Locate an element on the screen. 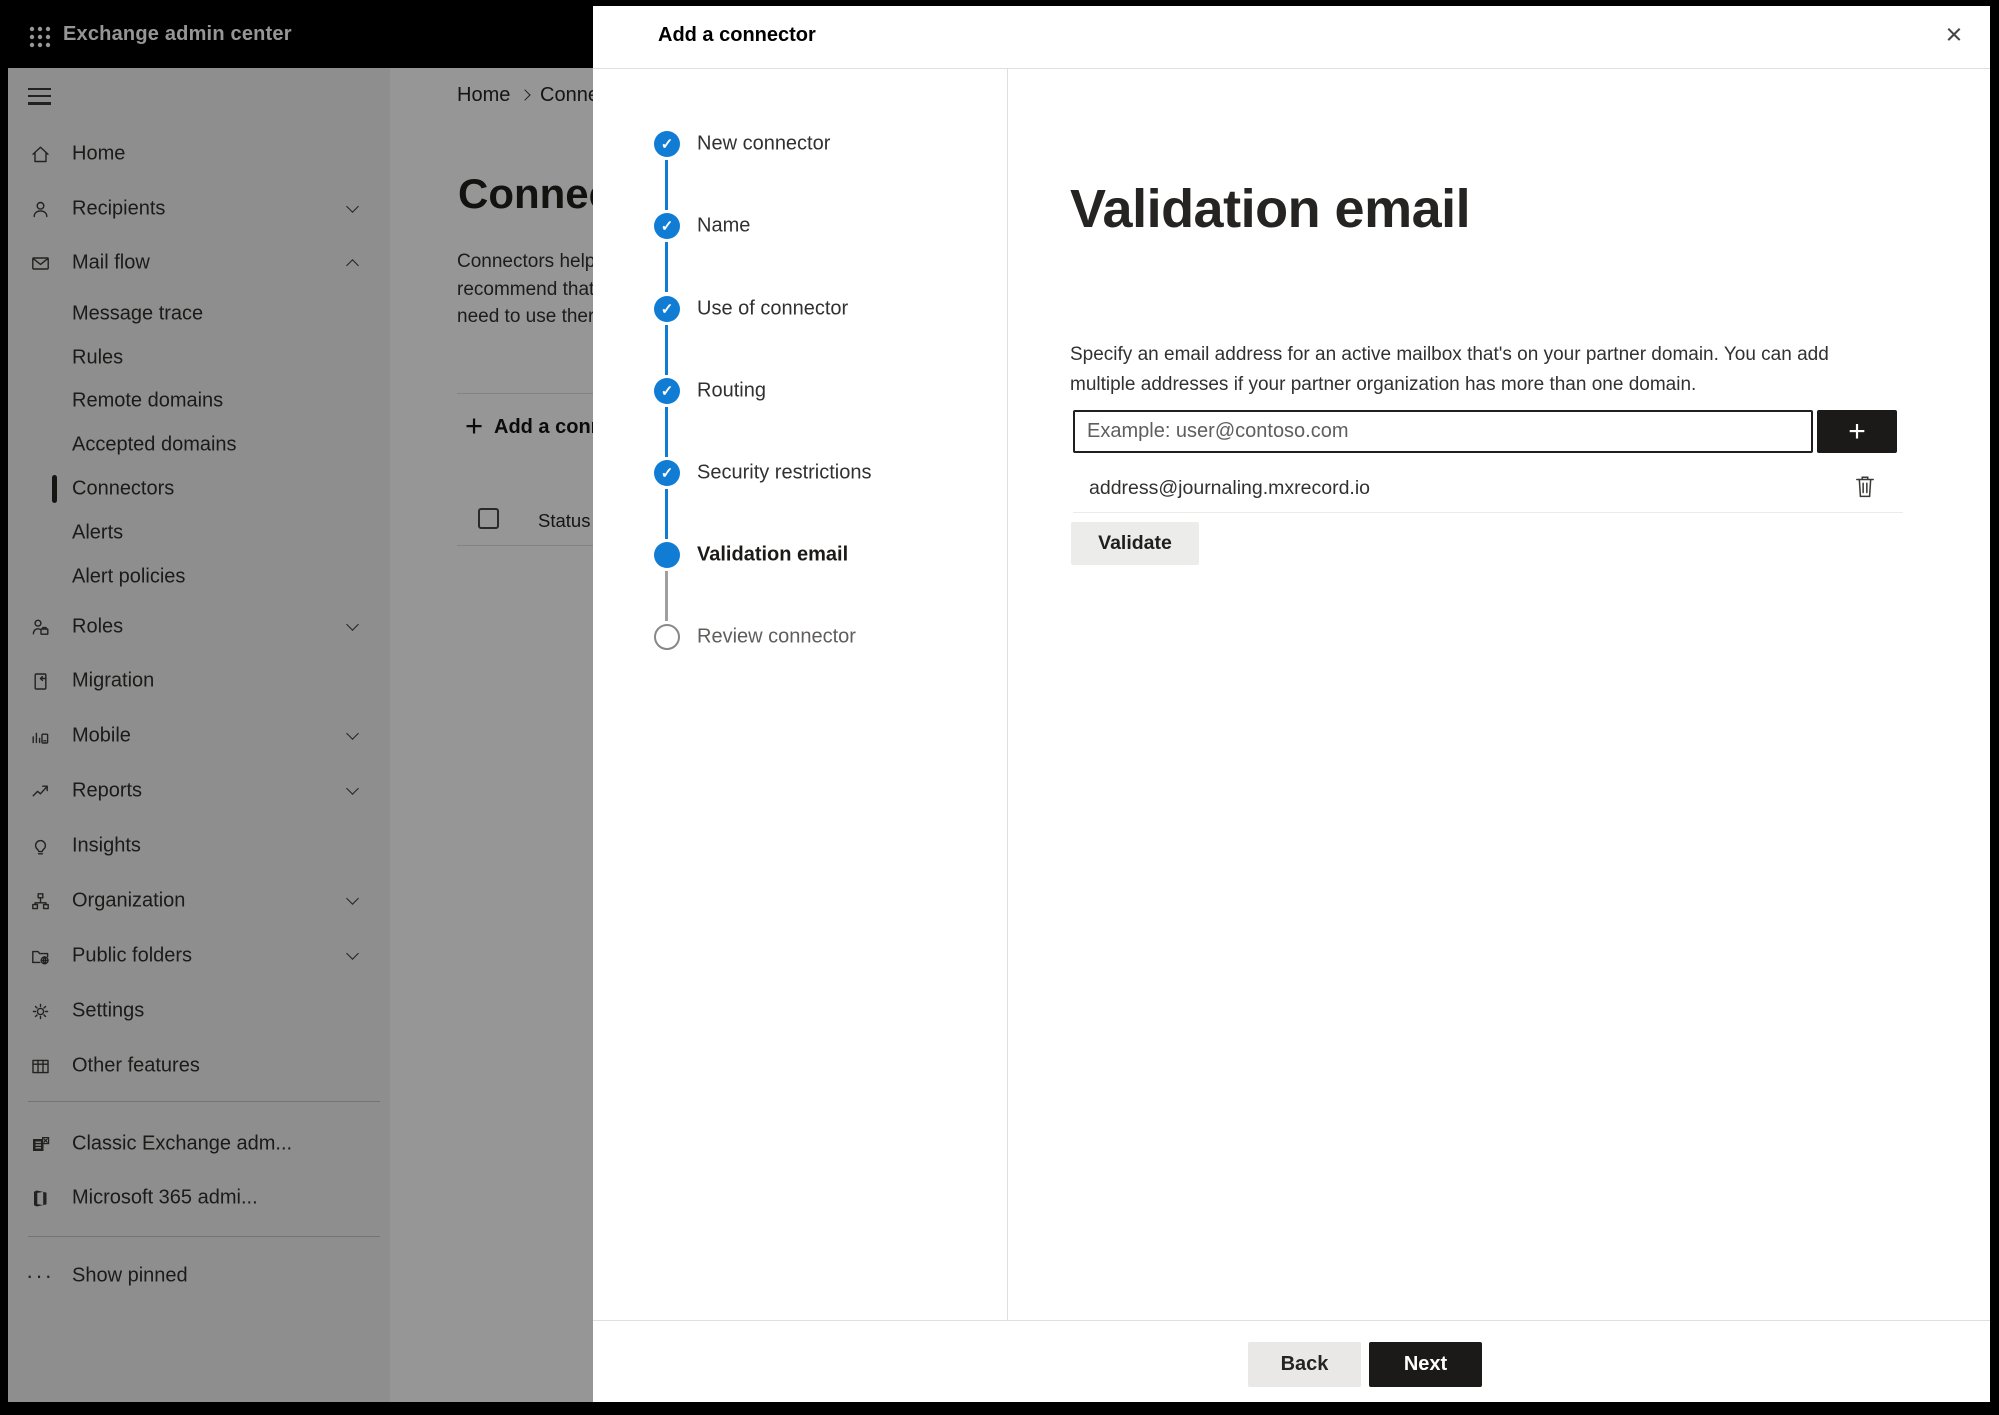  plus-icon: + is located at coordinates (1857, 431).